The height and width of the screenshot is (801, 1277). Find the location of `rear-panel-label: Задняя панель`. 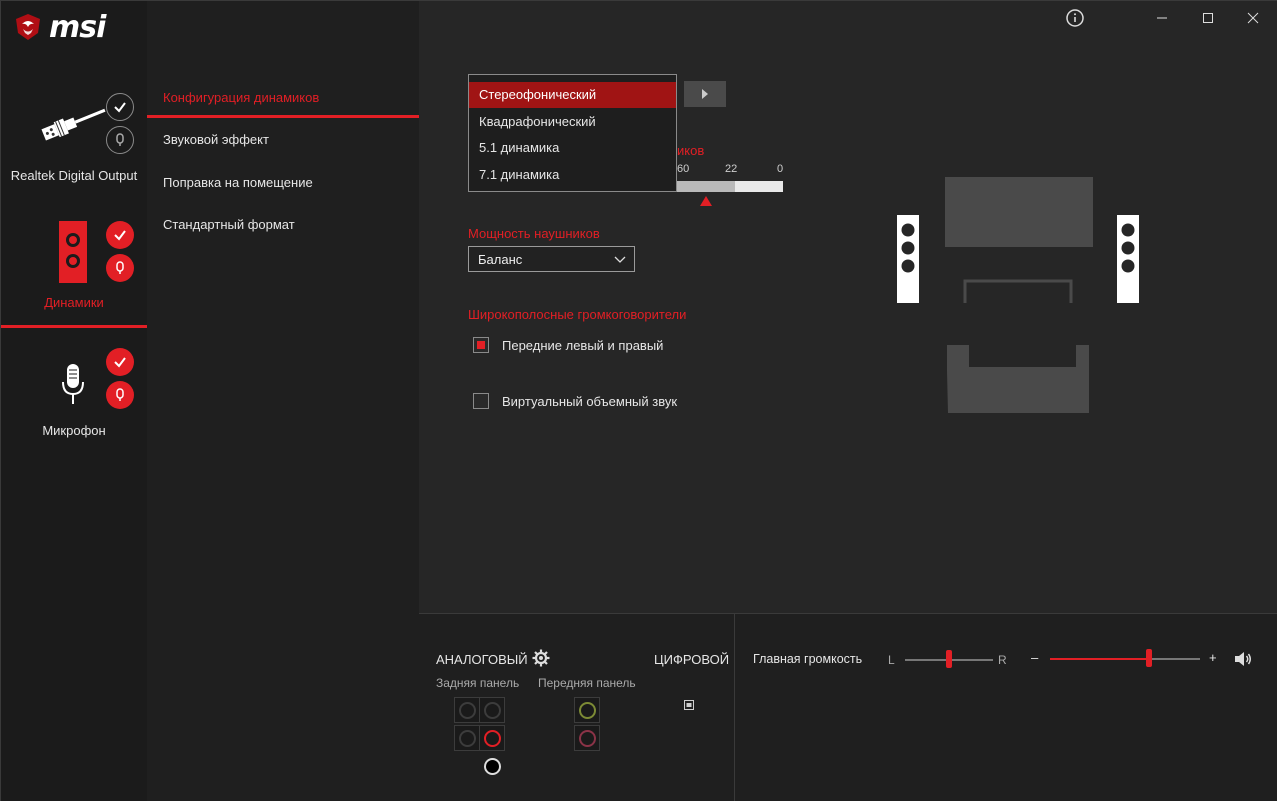

rear-panel-label: Задняя панель is located at coordinates (478, 683).